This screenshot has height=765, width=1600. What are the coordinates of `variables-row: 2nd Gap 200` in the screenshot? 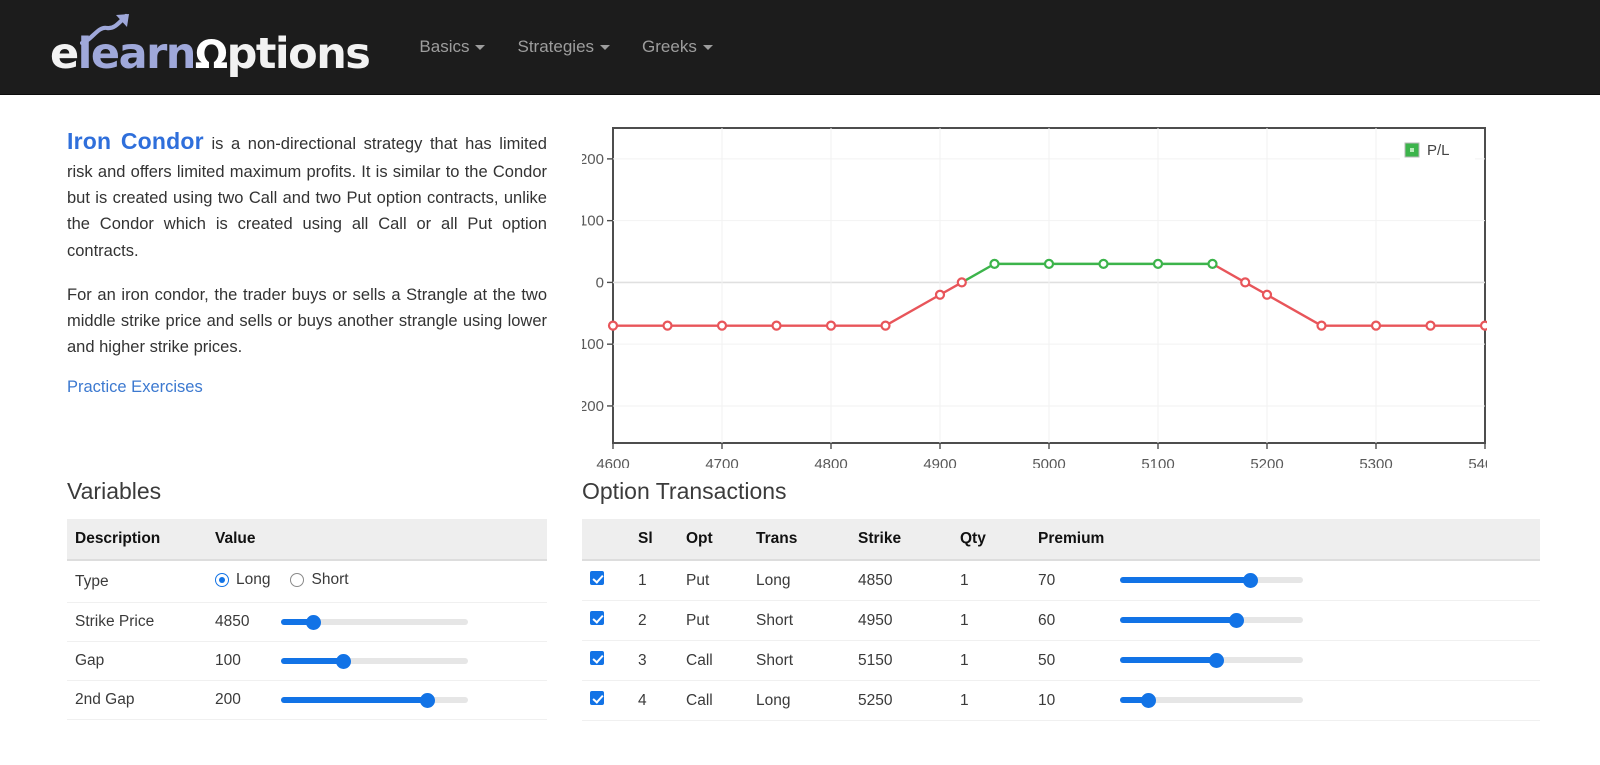 It's located at (307, 700).